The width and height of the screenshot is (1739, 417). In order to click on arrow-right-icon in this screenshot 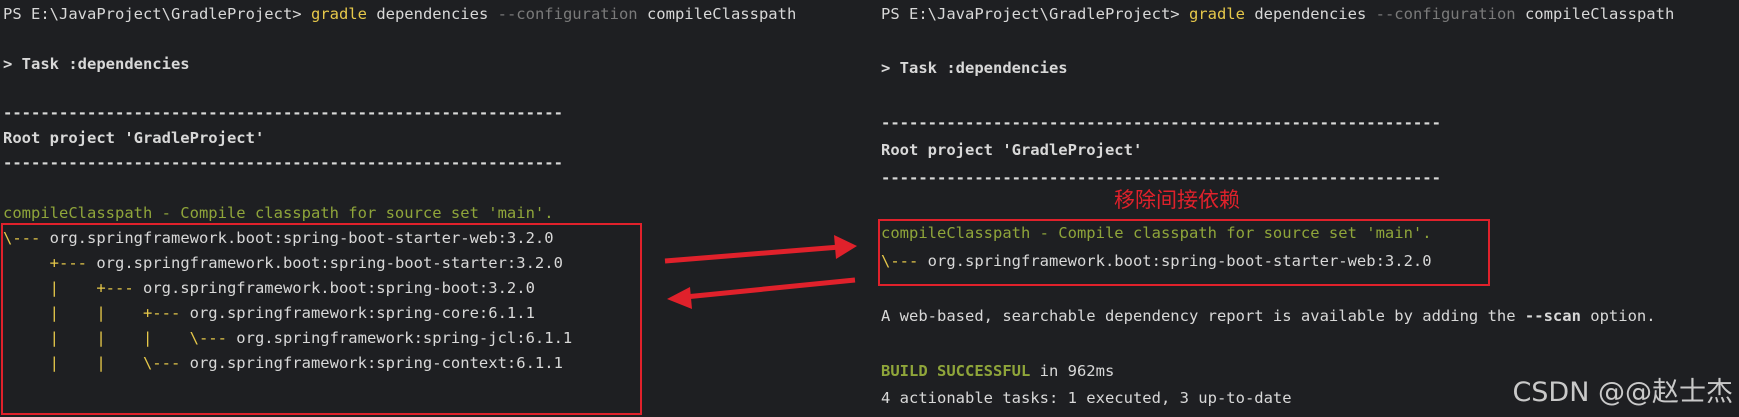, I will do `click(760, 249)`.